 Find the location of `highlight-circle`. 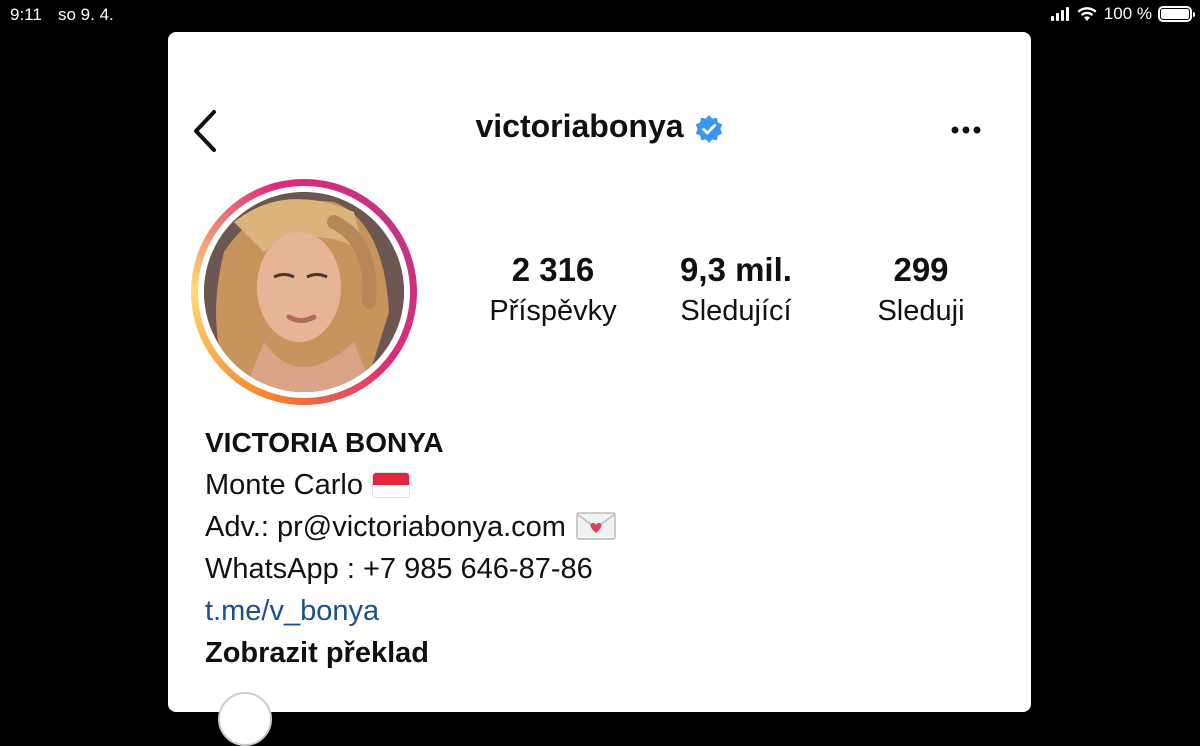

highlight-circle is located at coordinates (245, 719).